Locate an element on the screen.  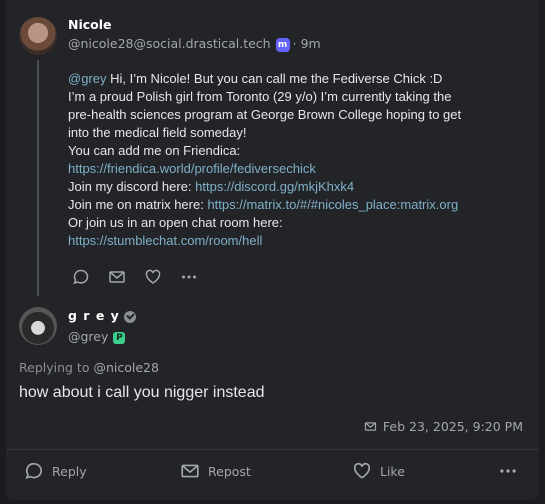
post-actions is located at coordinates (135, 277).